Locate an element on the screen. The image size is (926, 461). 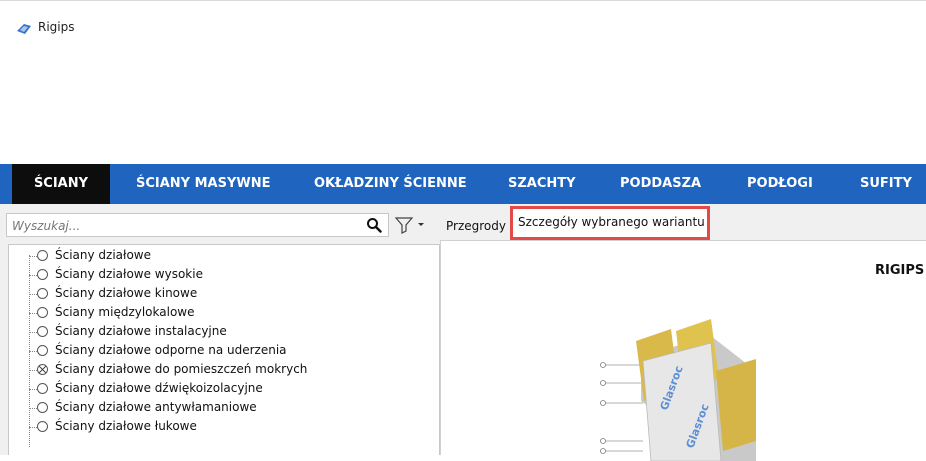
app-title: Rigips is located at coordinates (56, 27).